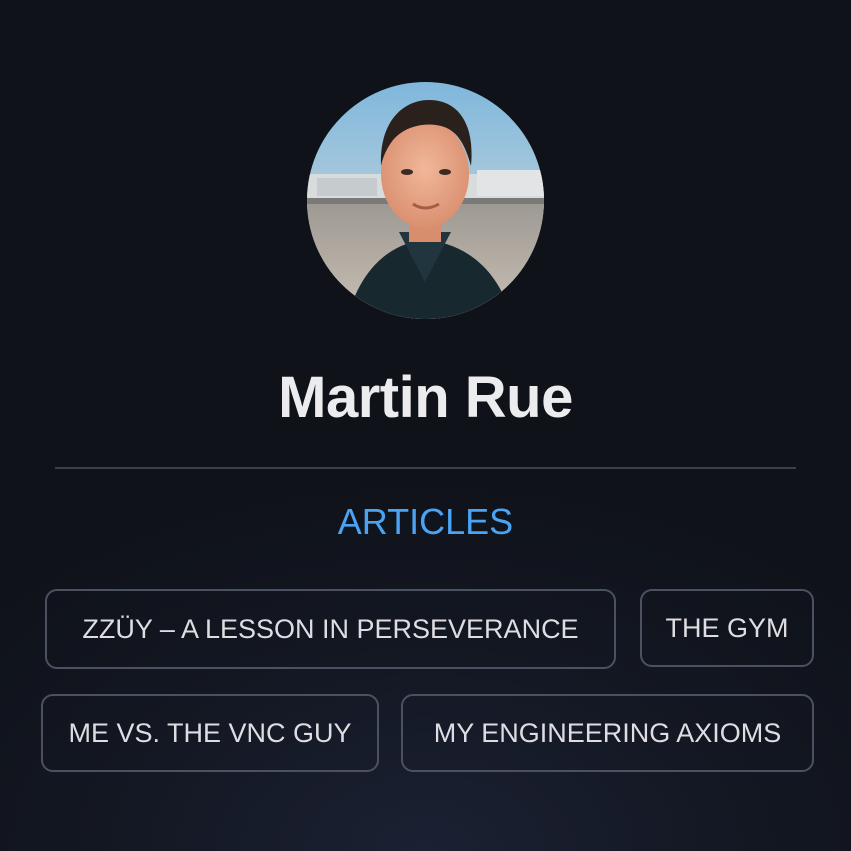  I want to click on profile-avatar, so click(425, 200).